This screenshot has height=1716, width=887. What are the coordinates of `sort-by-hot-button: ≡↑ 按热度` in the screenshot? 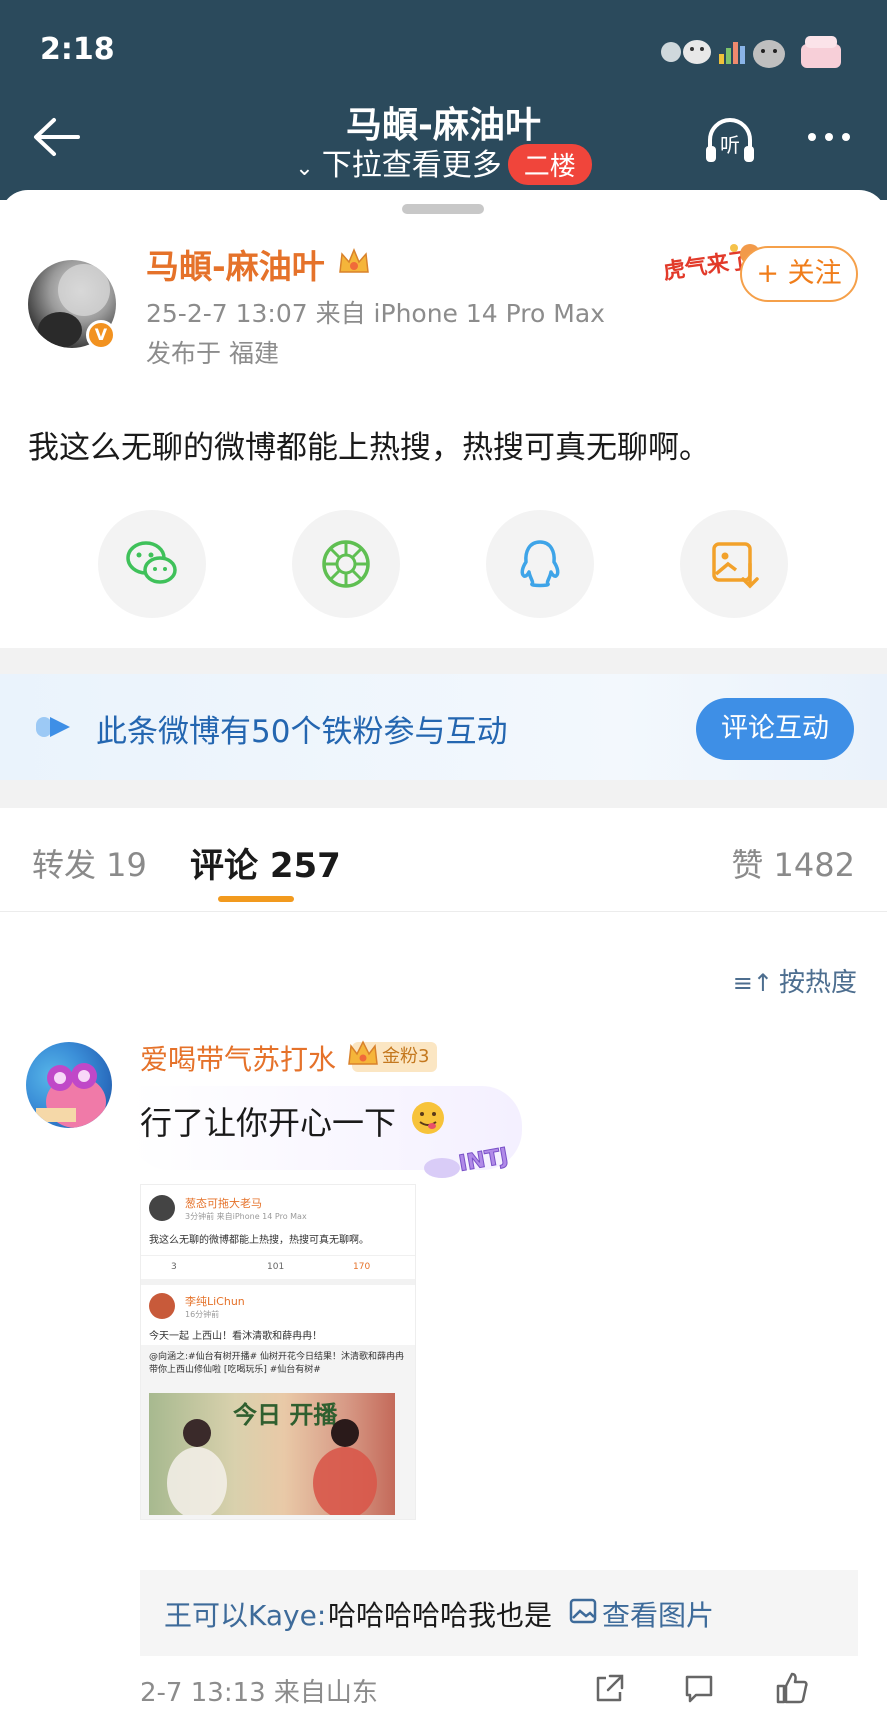 It's located at (795, 980).